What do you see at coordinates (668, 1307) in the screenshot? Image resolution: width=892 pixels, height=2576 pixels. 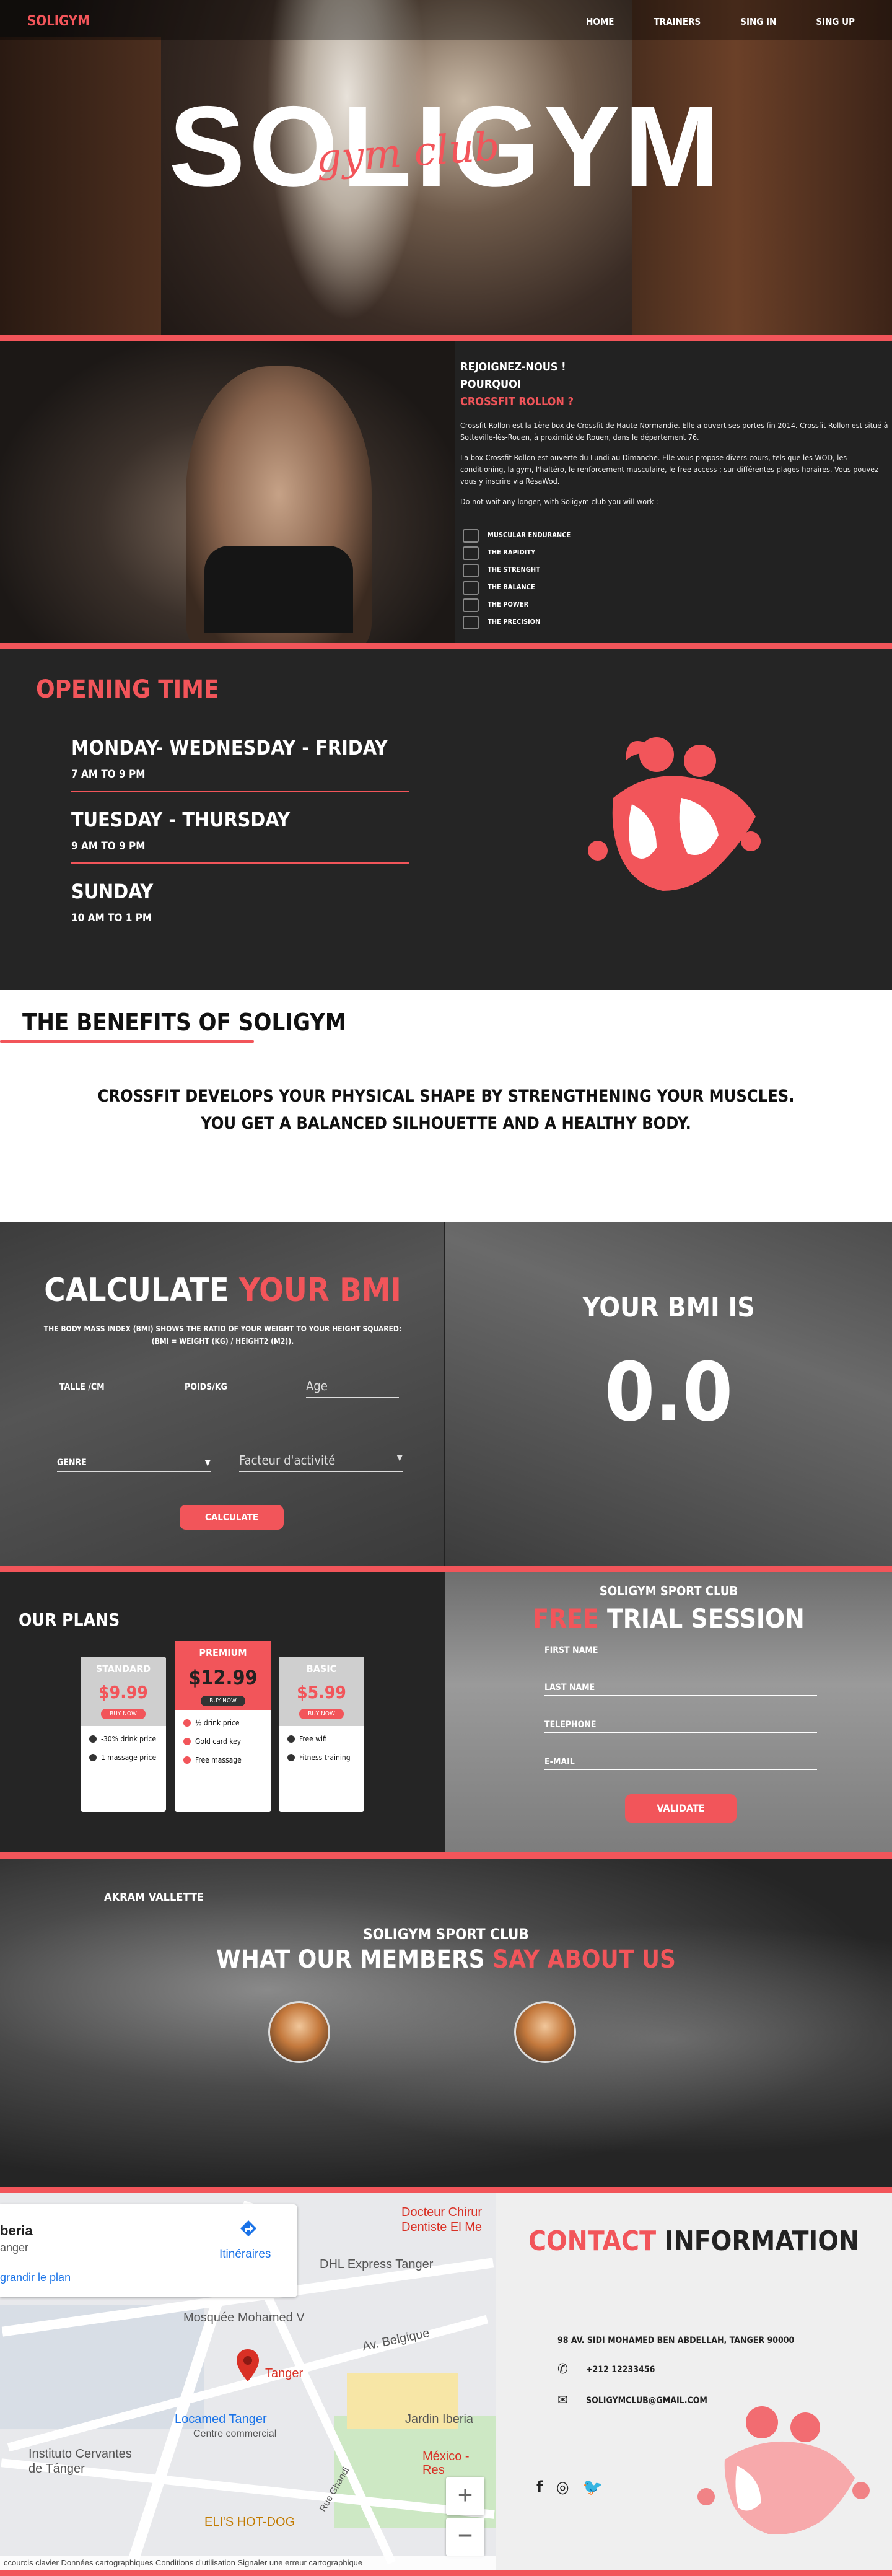 I see `bmi-result-title: YOUR BMI IS` at bounding box center [668, 1307].